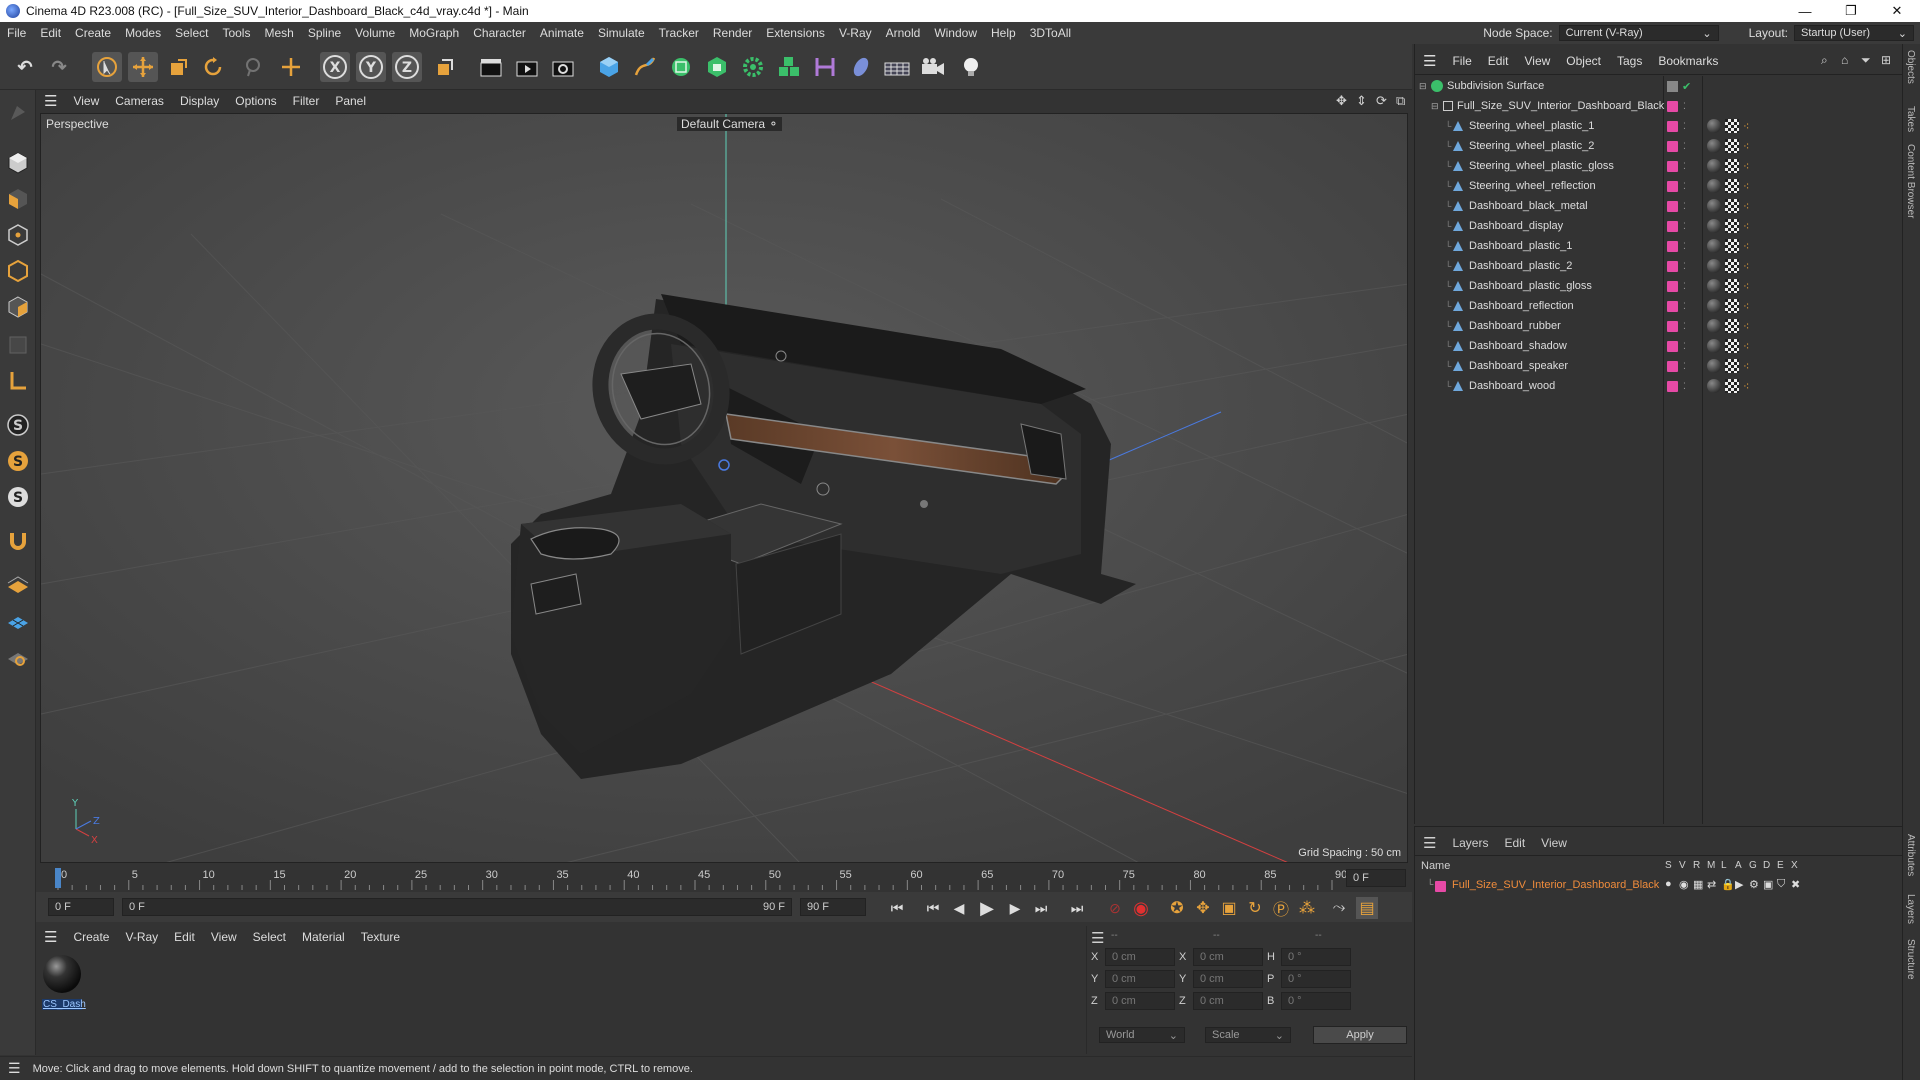 The height and width of the screenshot is (1080, 1920). What do you see at coordinates (1844, 60) in the screenshot?
I see `home-icon: ⌂` at bounding box center [1844, 60].